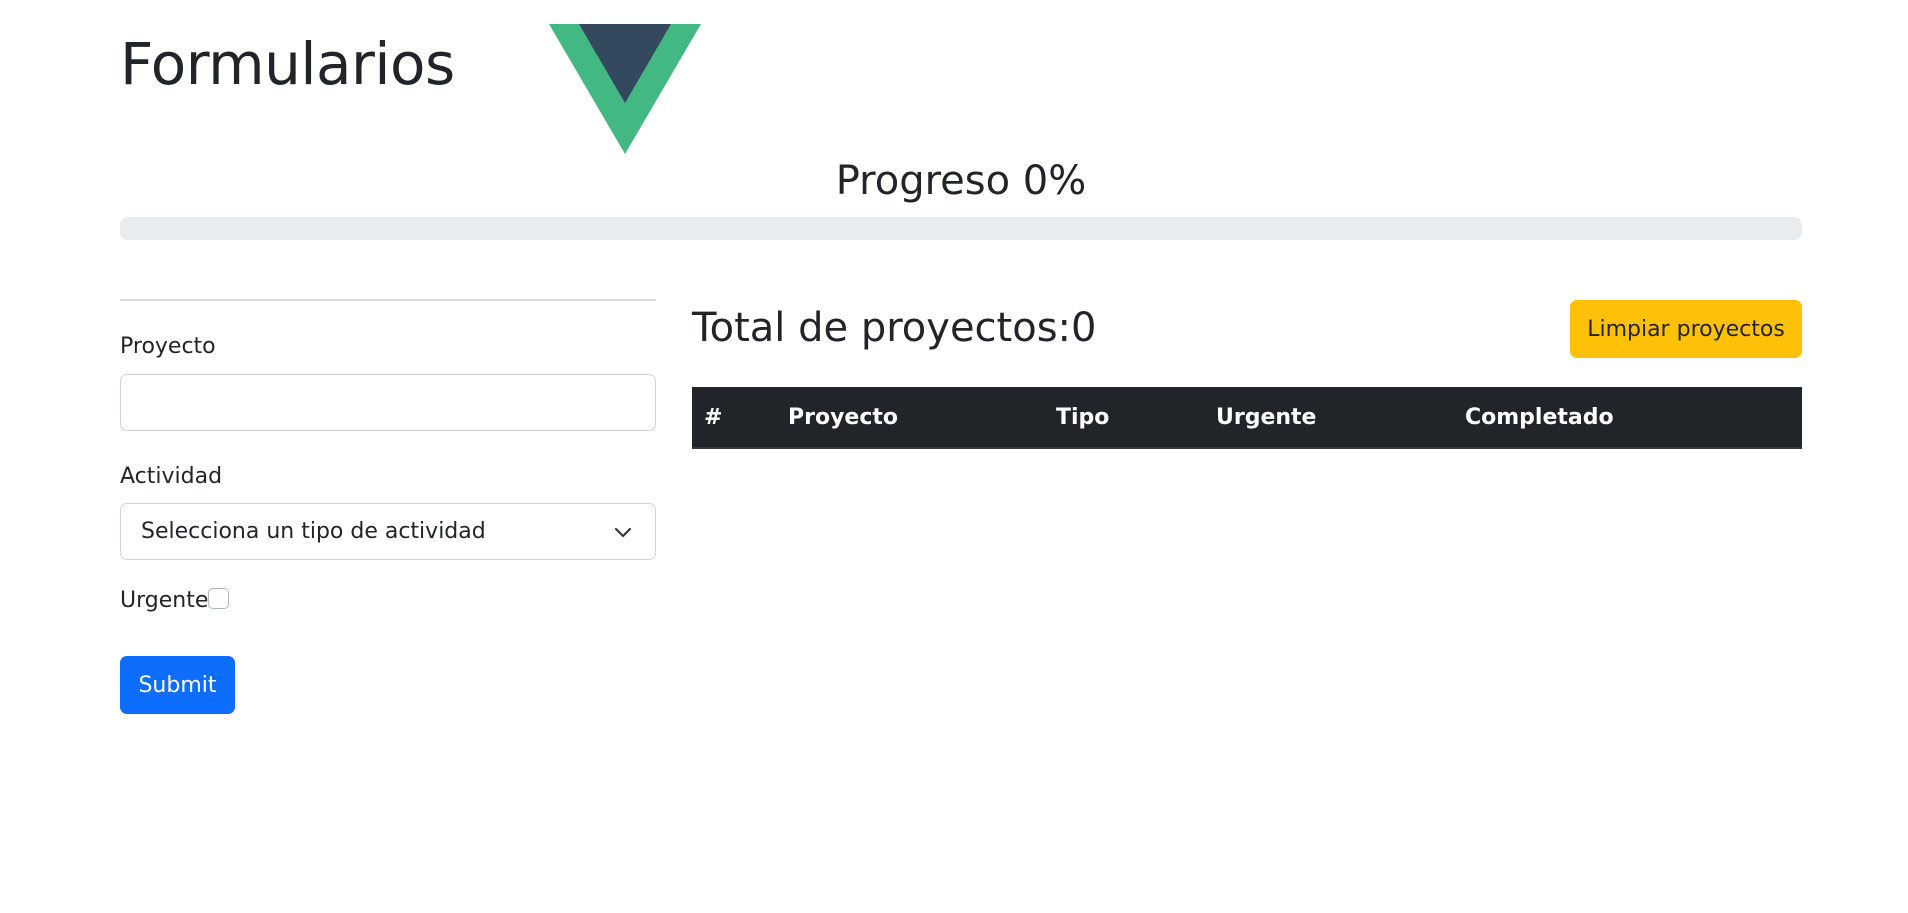  What do you see at coordinates (1083, 417) in the screenshot?
I see `column-header-type: Tipo` at bounding box center [1083, 417].